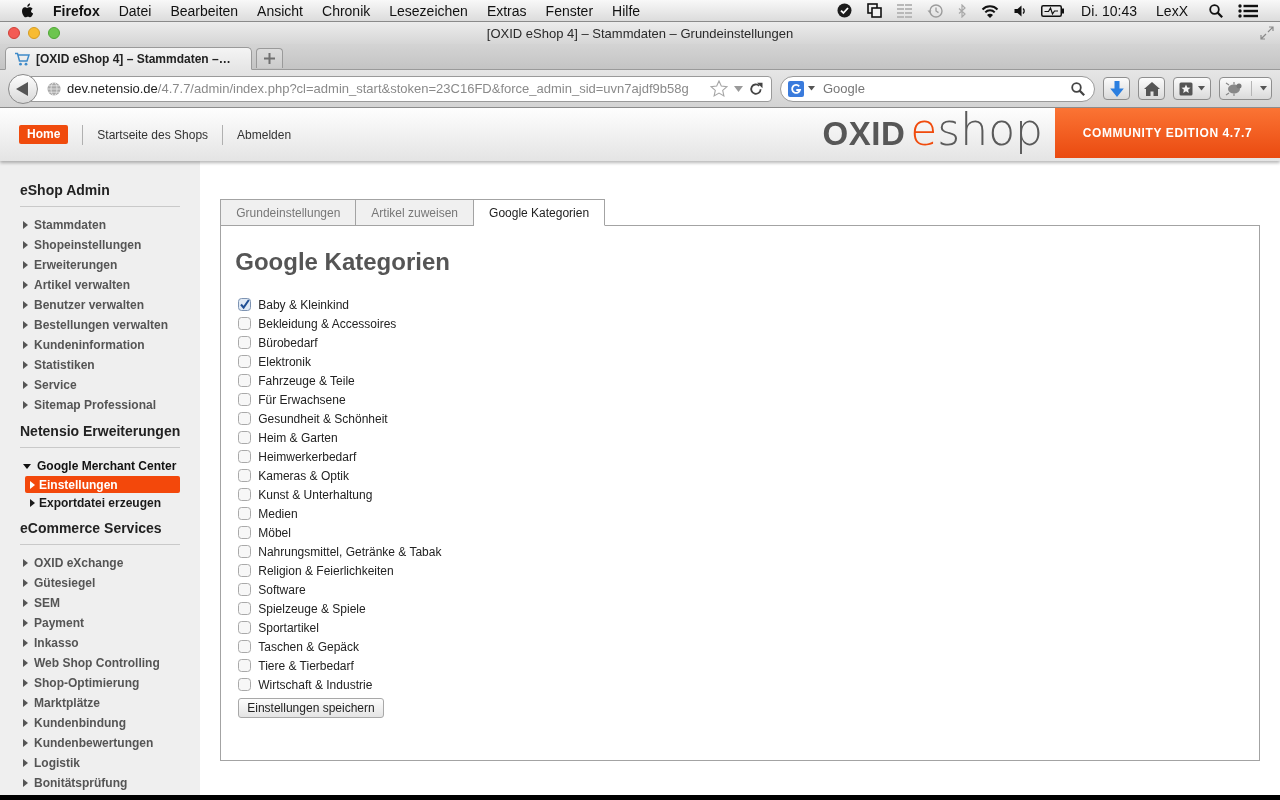  Describe the element at coordinates (100, 683) in the screenshot. I see `sidebar-item: Shop-Optimierung` at that location.